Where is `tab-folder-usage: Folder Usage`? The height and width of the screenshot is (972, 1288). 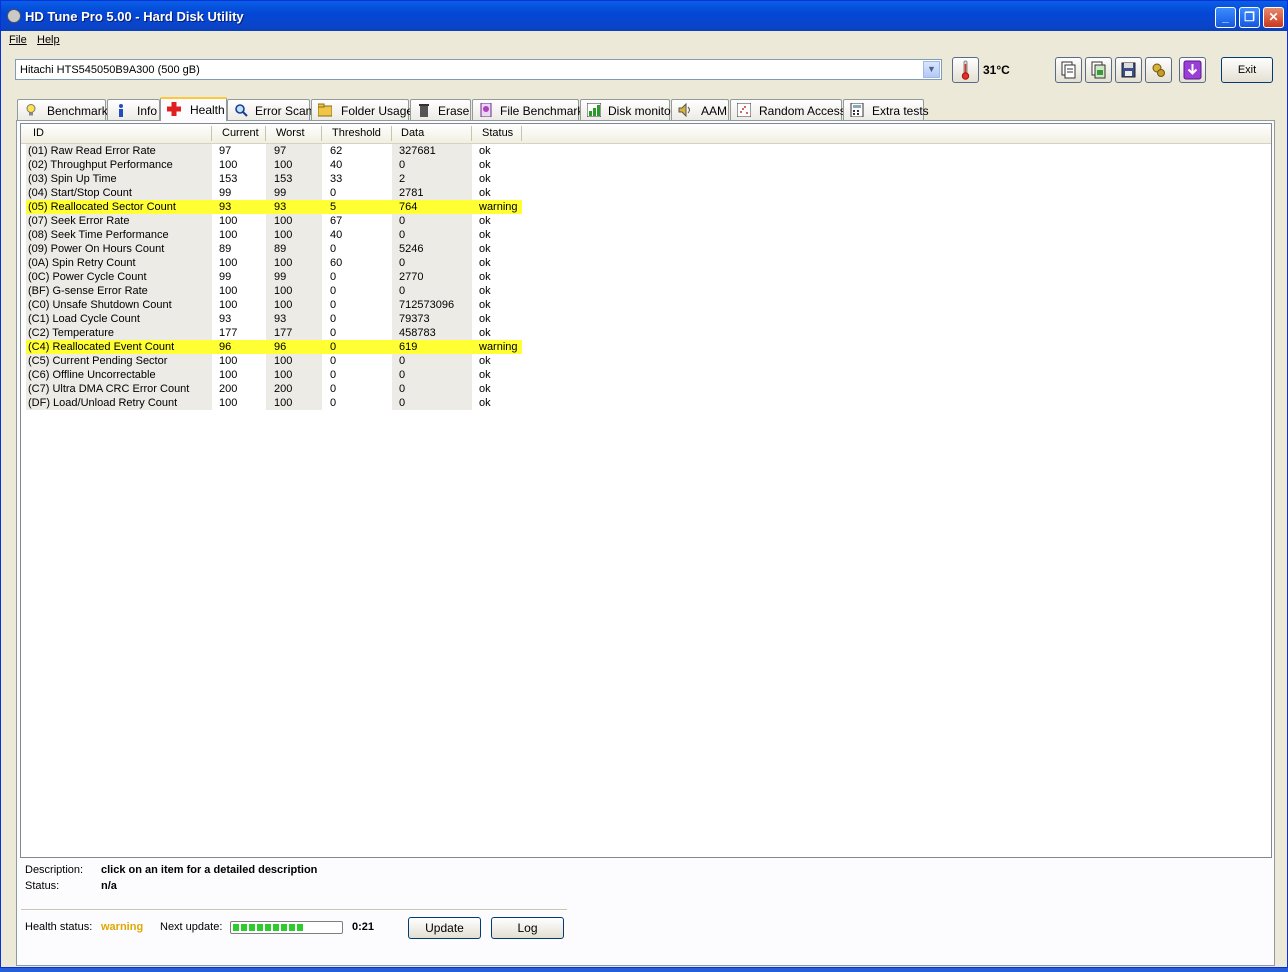
tab-folder-usage: Folder Usage is located at coordinates (362, 109).